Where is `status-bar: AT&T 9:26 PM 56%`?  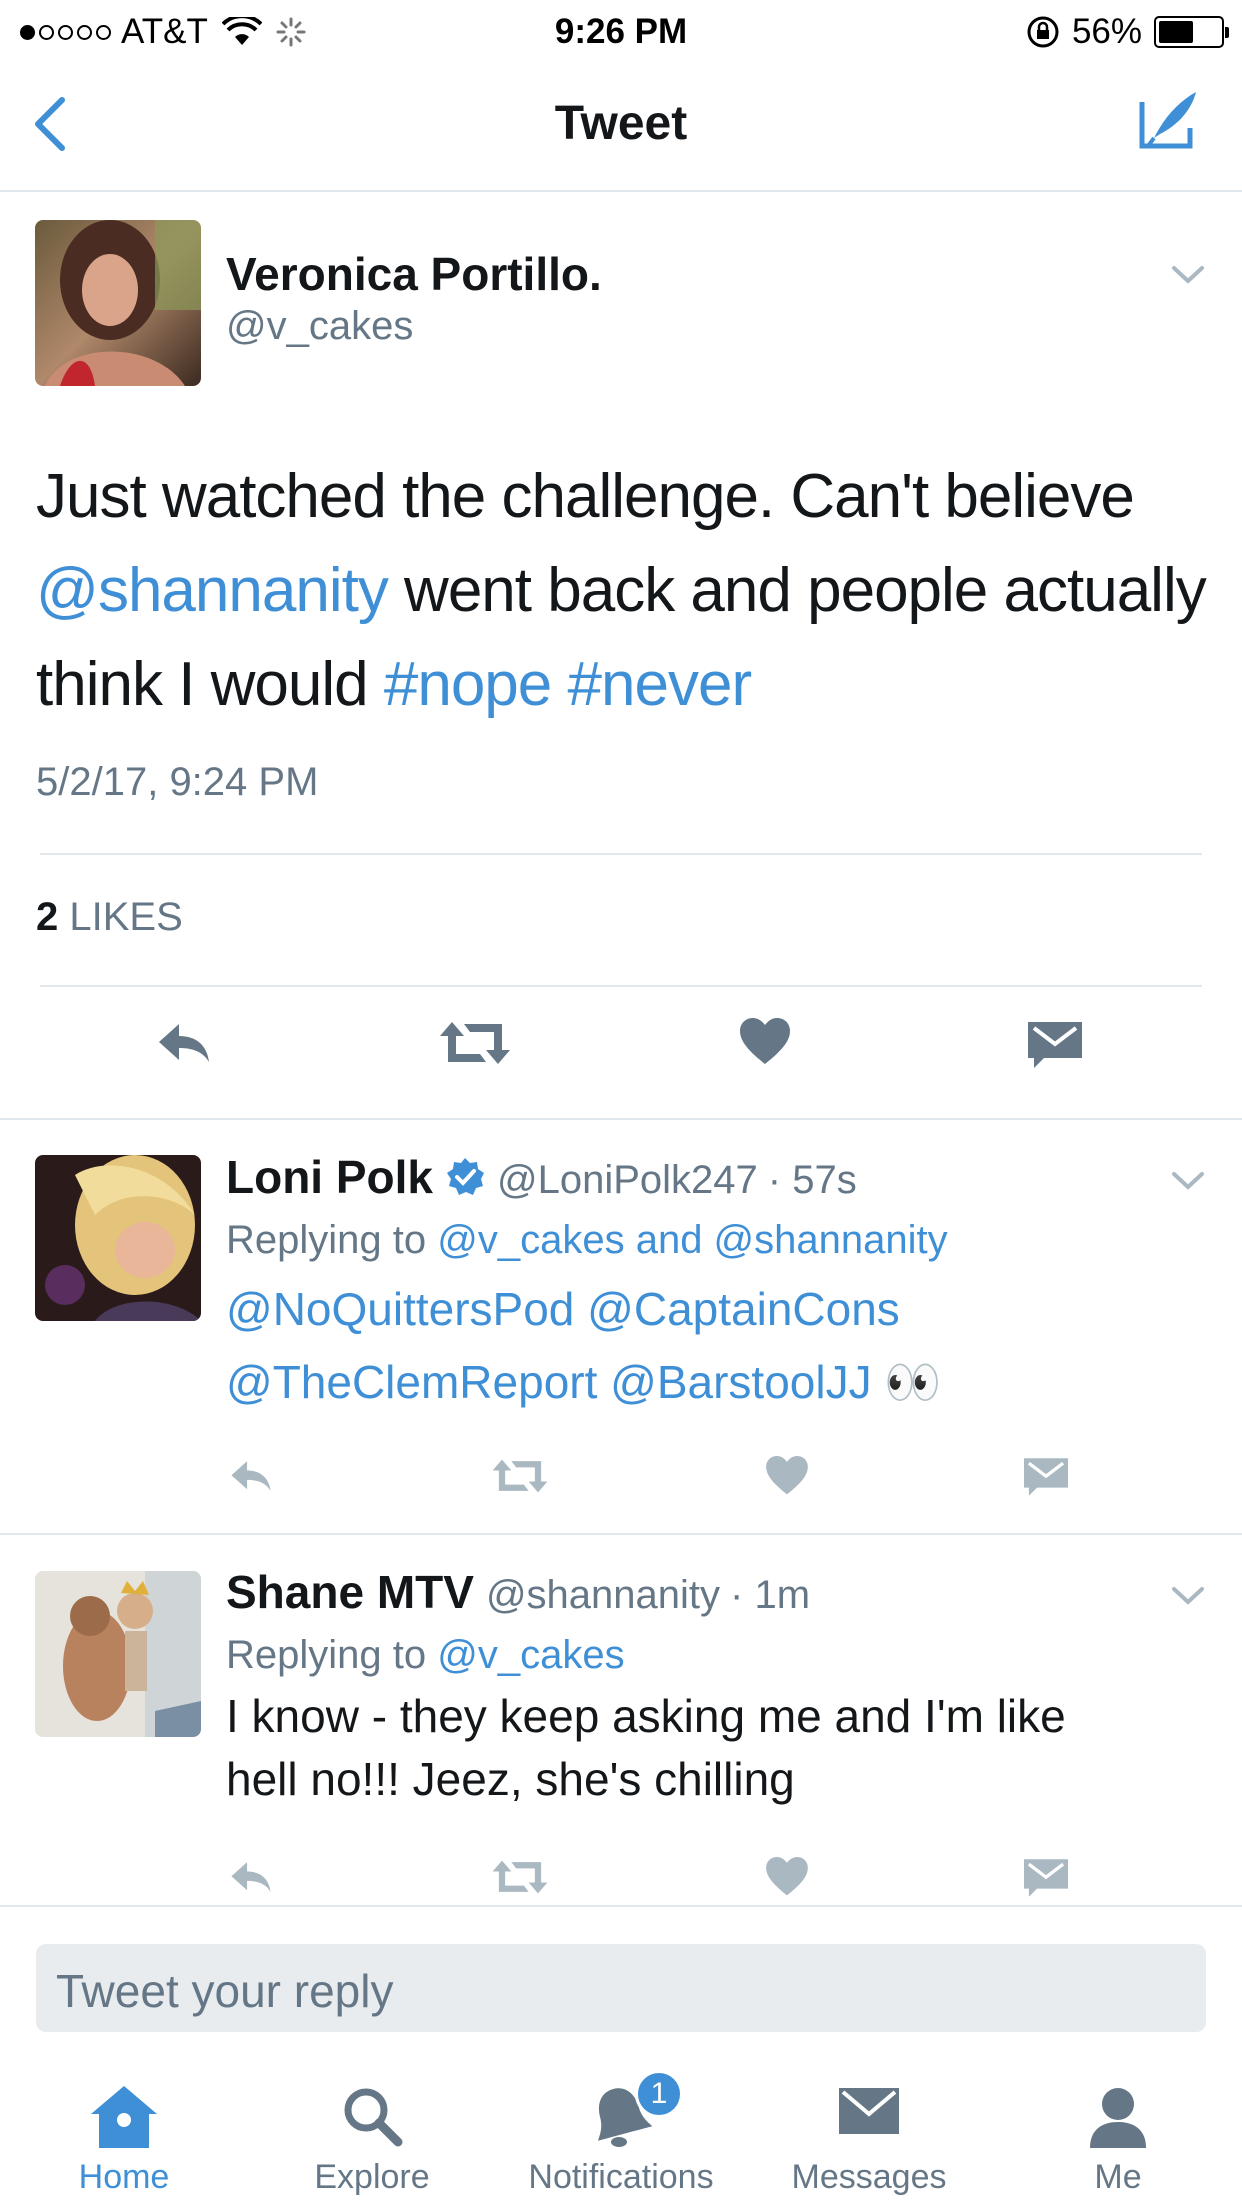 status-bar: AT&T 9:26 PM 56% is located at coordinates (621, 31).